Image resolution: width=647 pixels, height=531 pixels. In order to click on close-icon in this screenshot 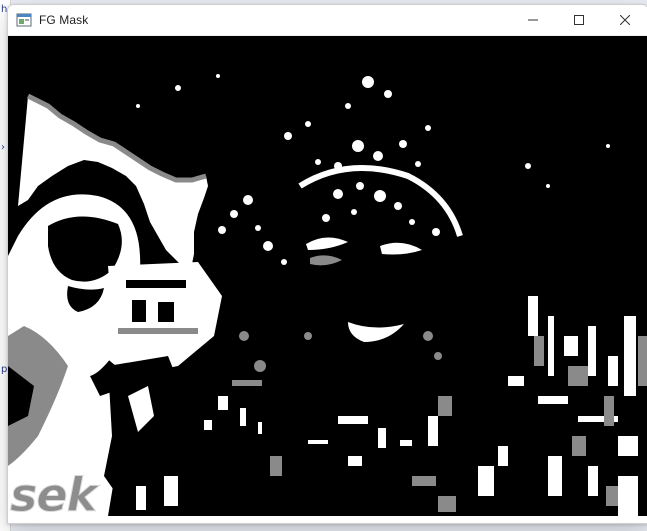, I will do `click(625, 20)`.